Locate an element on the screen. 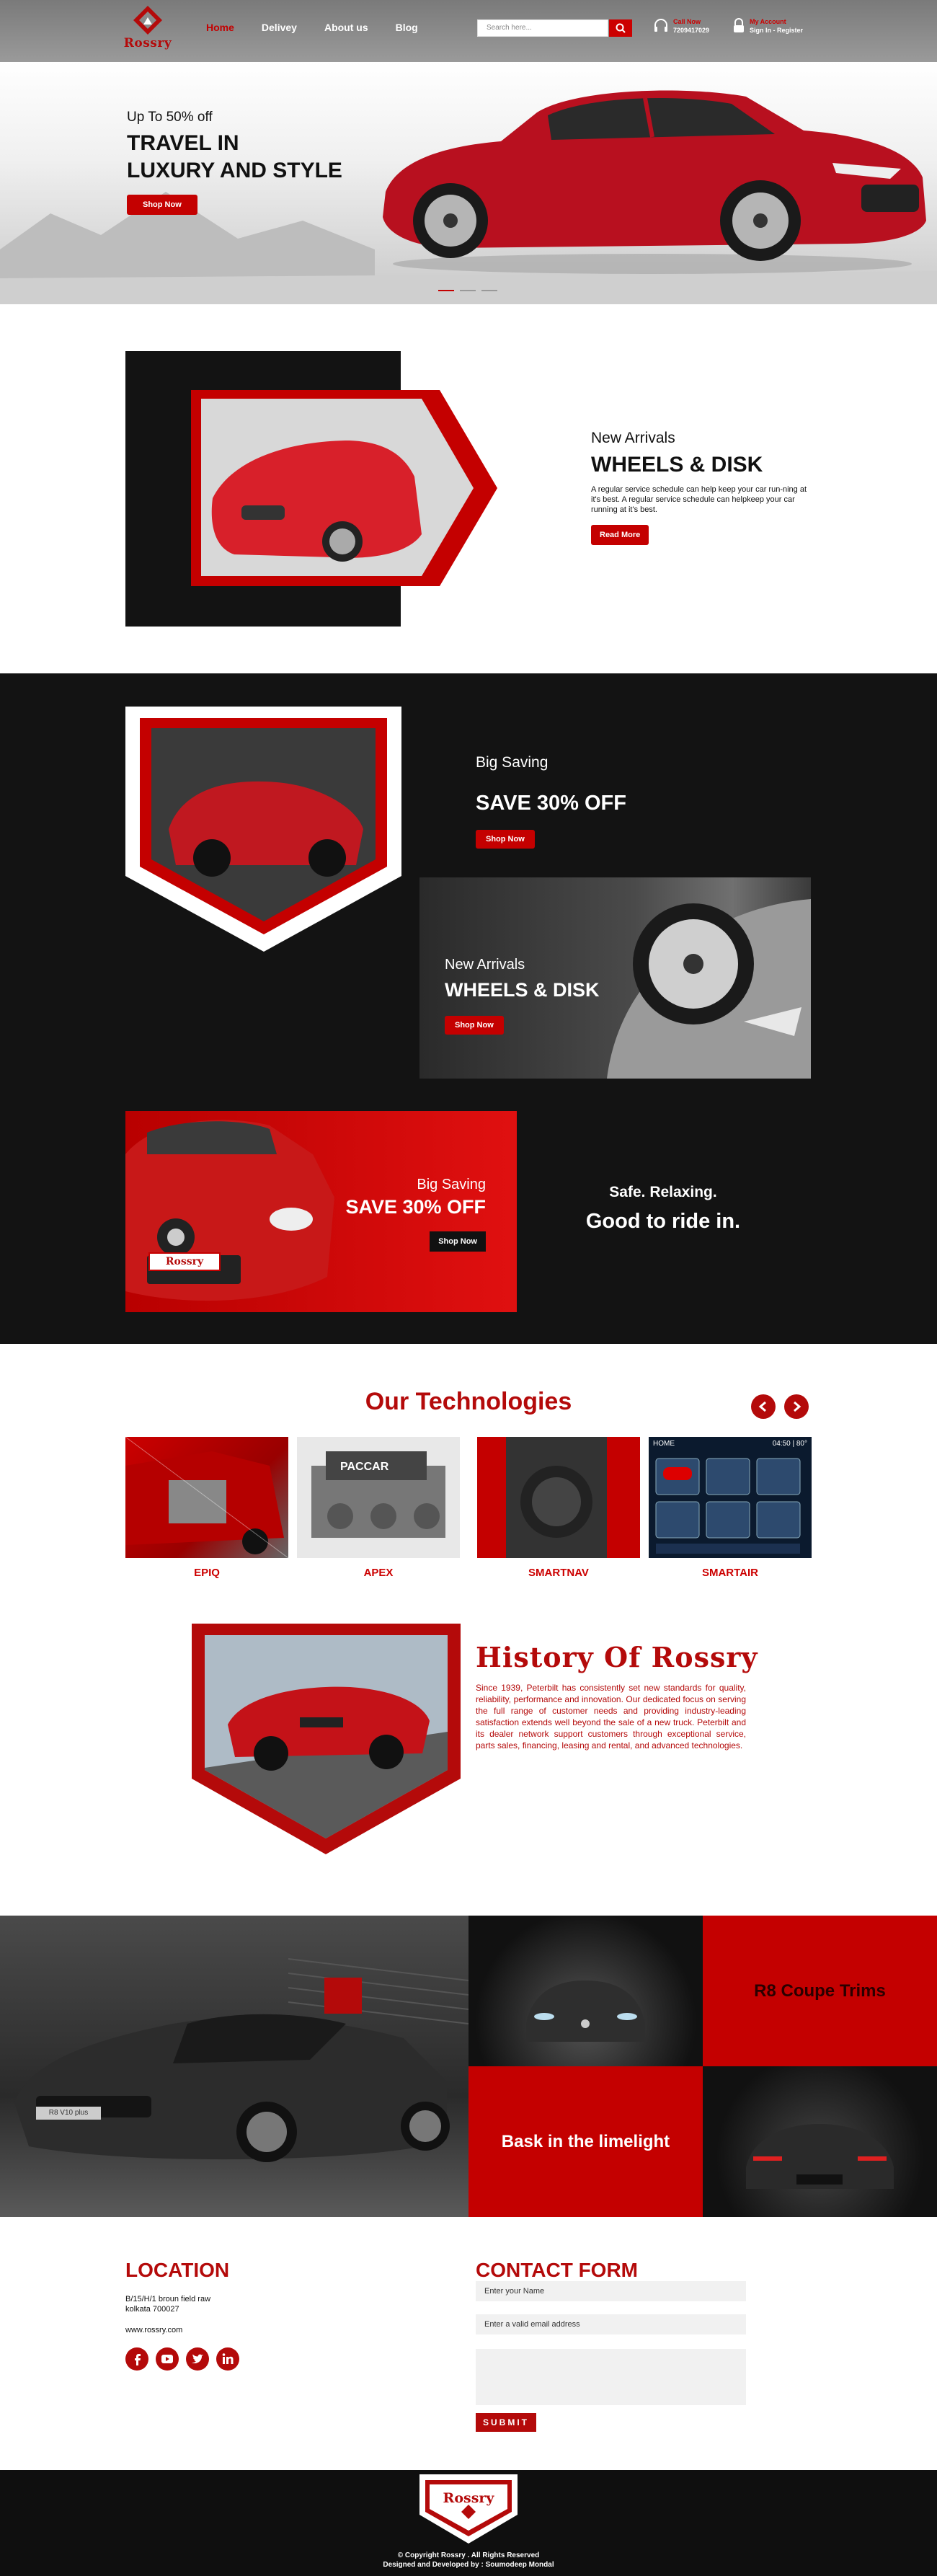 This screenshot has height=2576, width=937. history-title: History Of Rossry is located at coordinates (617, 1657).